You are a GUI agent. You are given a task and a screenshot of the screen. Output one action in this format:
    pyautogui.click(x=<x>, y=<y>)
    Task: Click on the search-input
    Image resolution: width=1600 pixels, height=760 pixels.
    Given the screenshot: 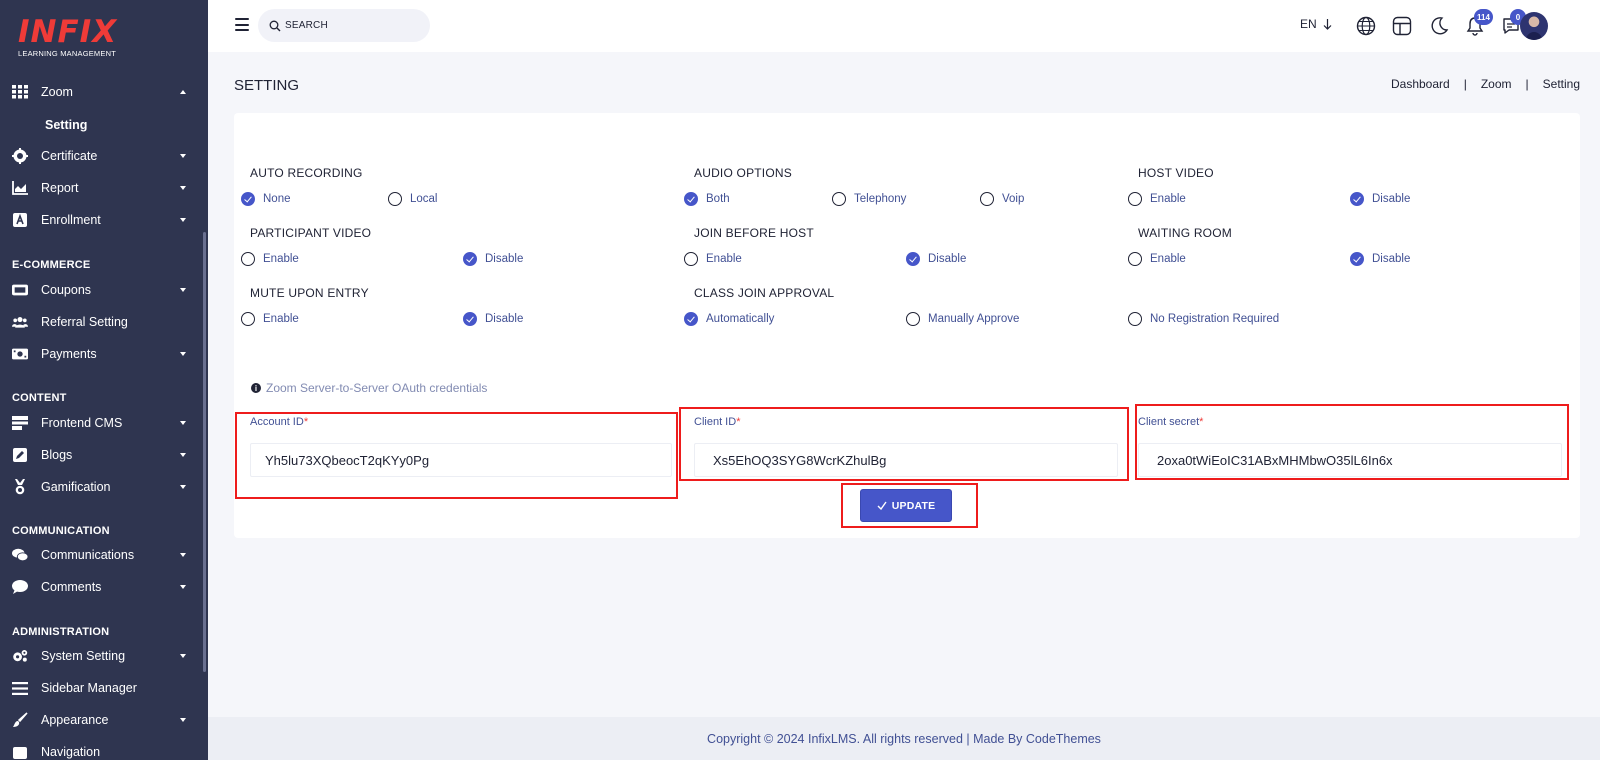 What is the action you would take?
    pyautogui.click(x=352, y=25)
    